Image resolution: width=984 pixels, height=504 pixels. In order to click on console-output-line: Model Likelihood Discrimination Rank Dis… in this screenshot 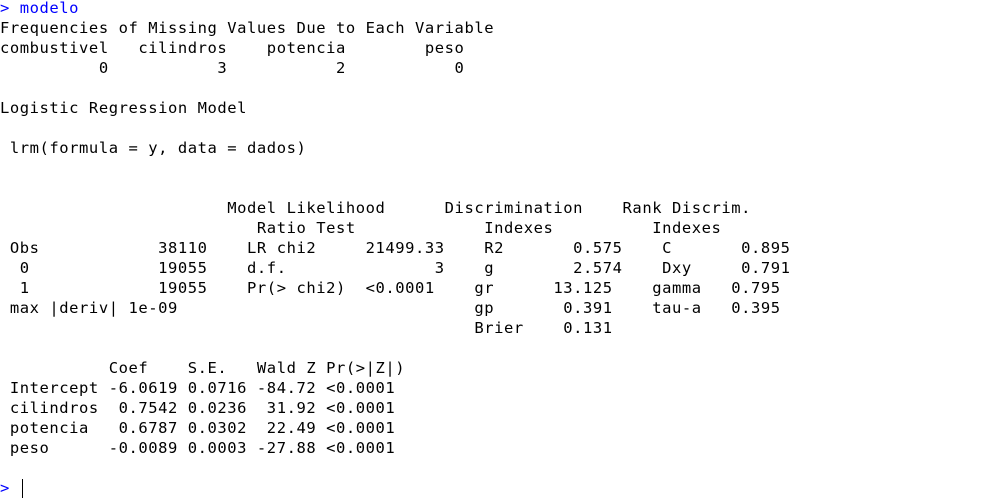, I will do `click(395, 208)`.